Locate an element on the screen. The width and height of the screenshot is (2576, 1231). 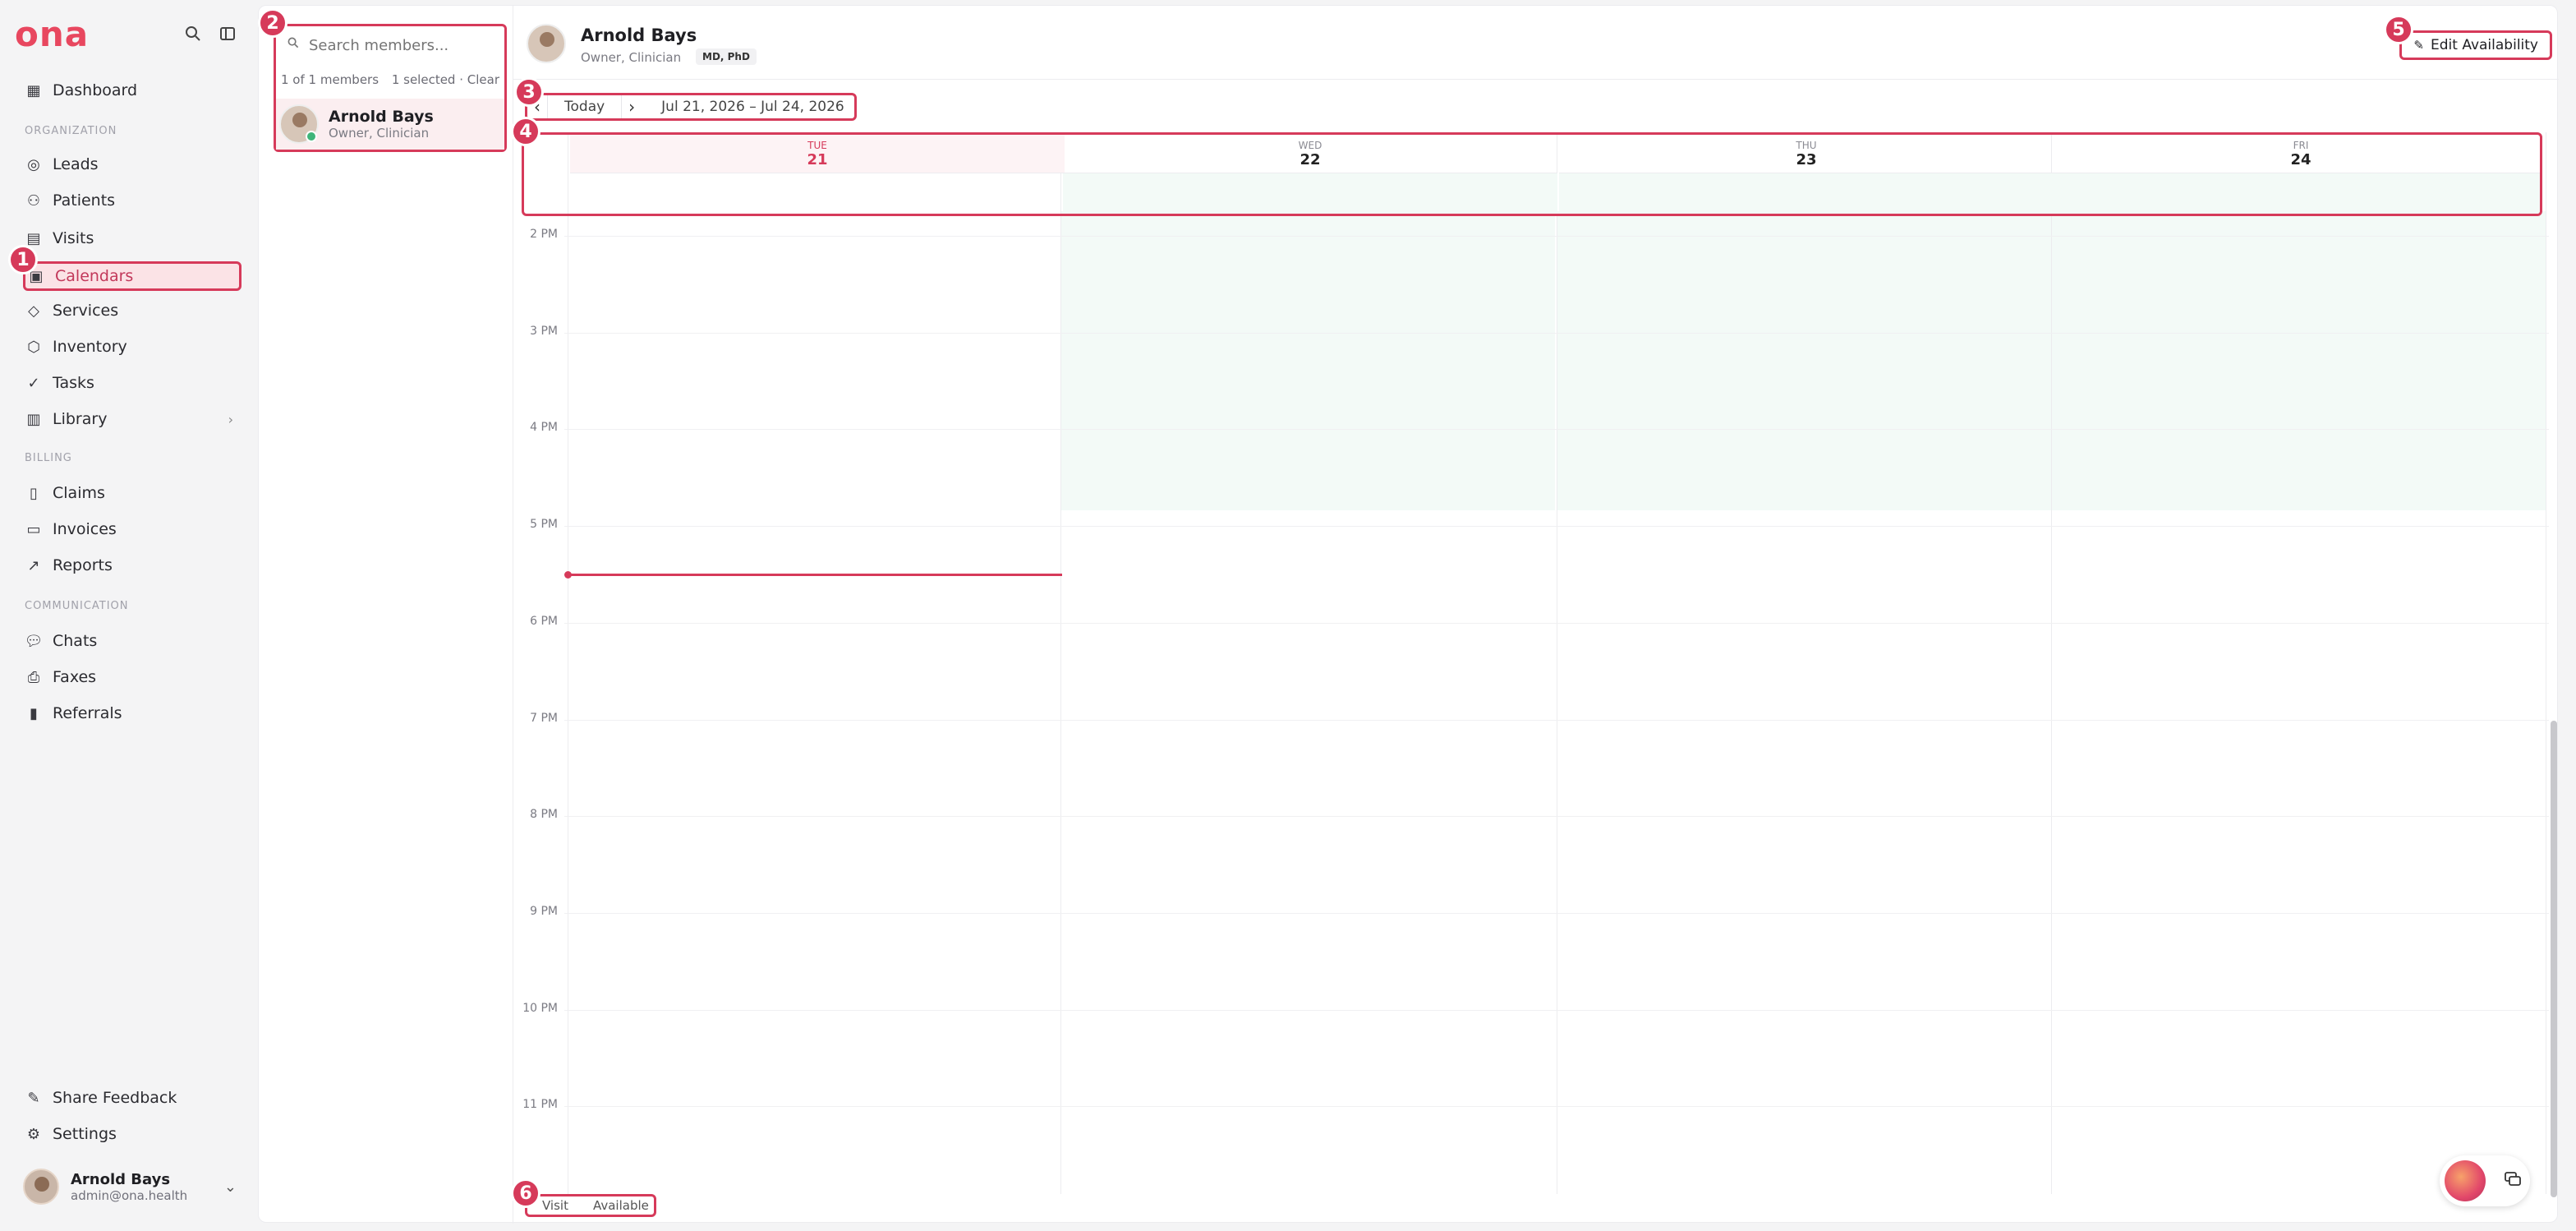
section-organization: ORGANIZATION is located at coordinates (71, 131).